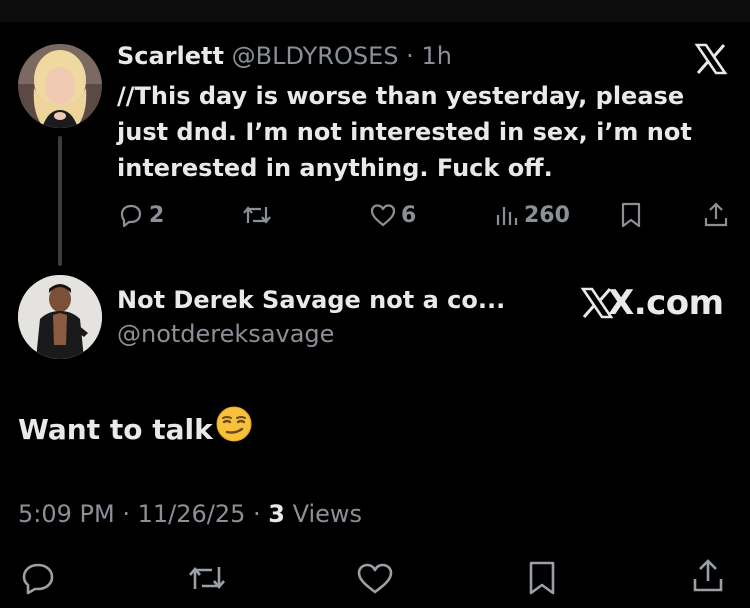  I want to click on reply-count: 2, so click(157, 215).